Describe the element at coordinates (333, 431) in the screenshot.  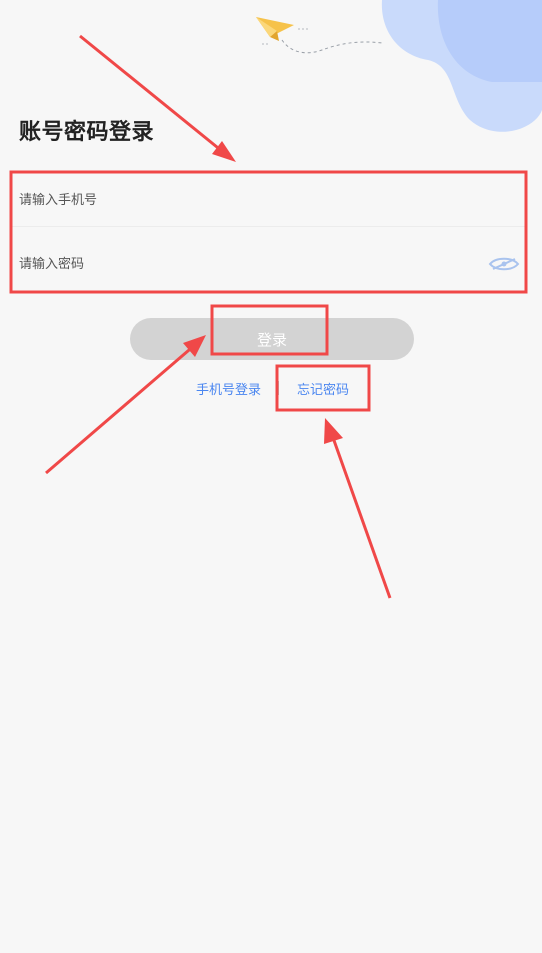
I see `annotation-arrowhead-forgot` at that location.